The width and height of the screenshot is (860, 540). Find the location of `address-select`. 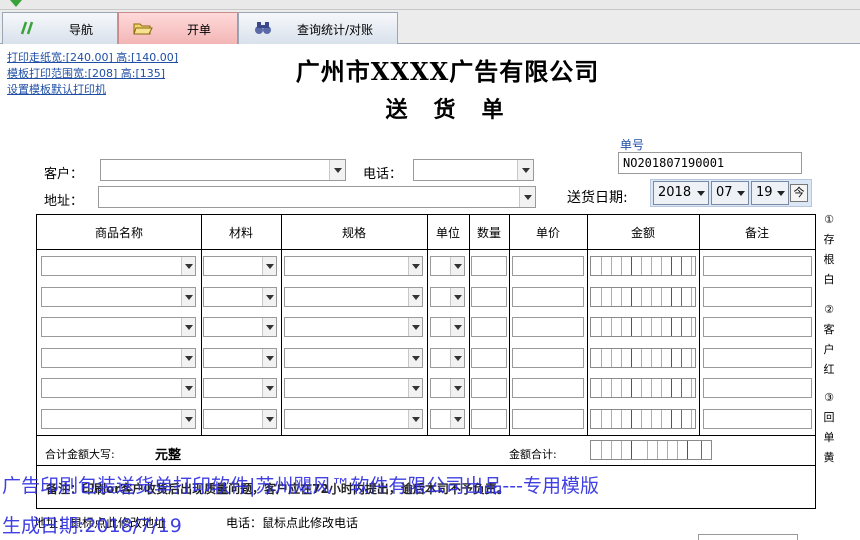

address-select is located at coordinates (317, 197).